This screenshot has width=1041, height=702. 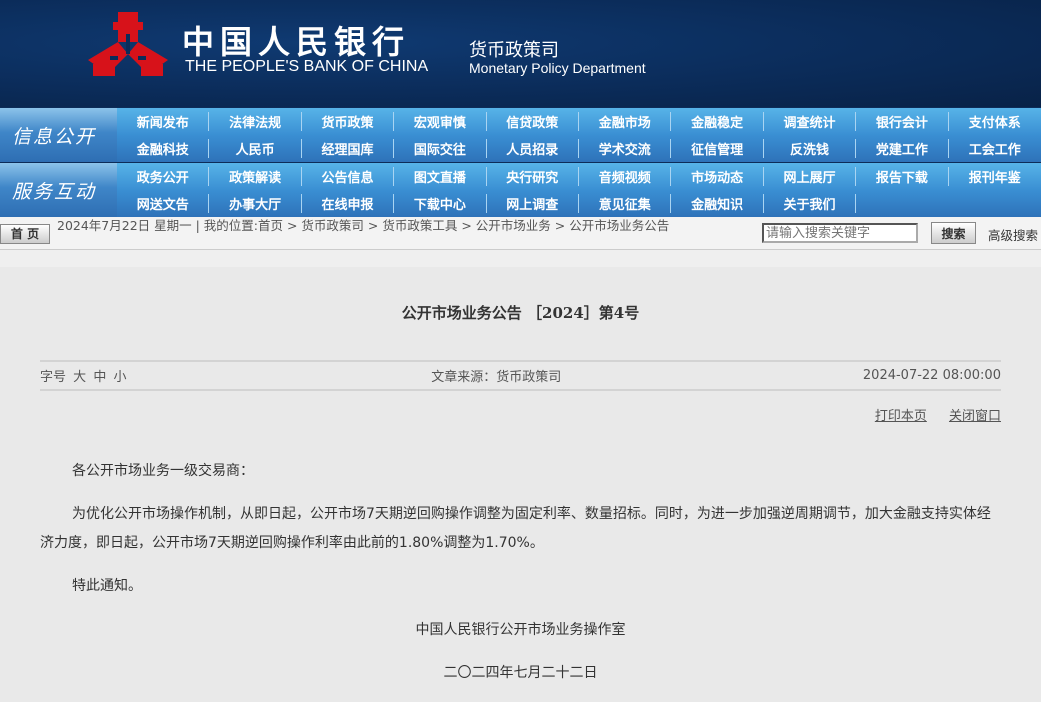 What do you see at coordinates (514, 50) in the screenshot?
I see `dept-name-cn: 货币政策司` at bounding box center [514, 50].